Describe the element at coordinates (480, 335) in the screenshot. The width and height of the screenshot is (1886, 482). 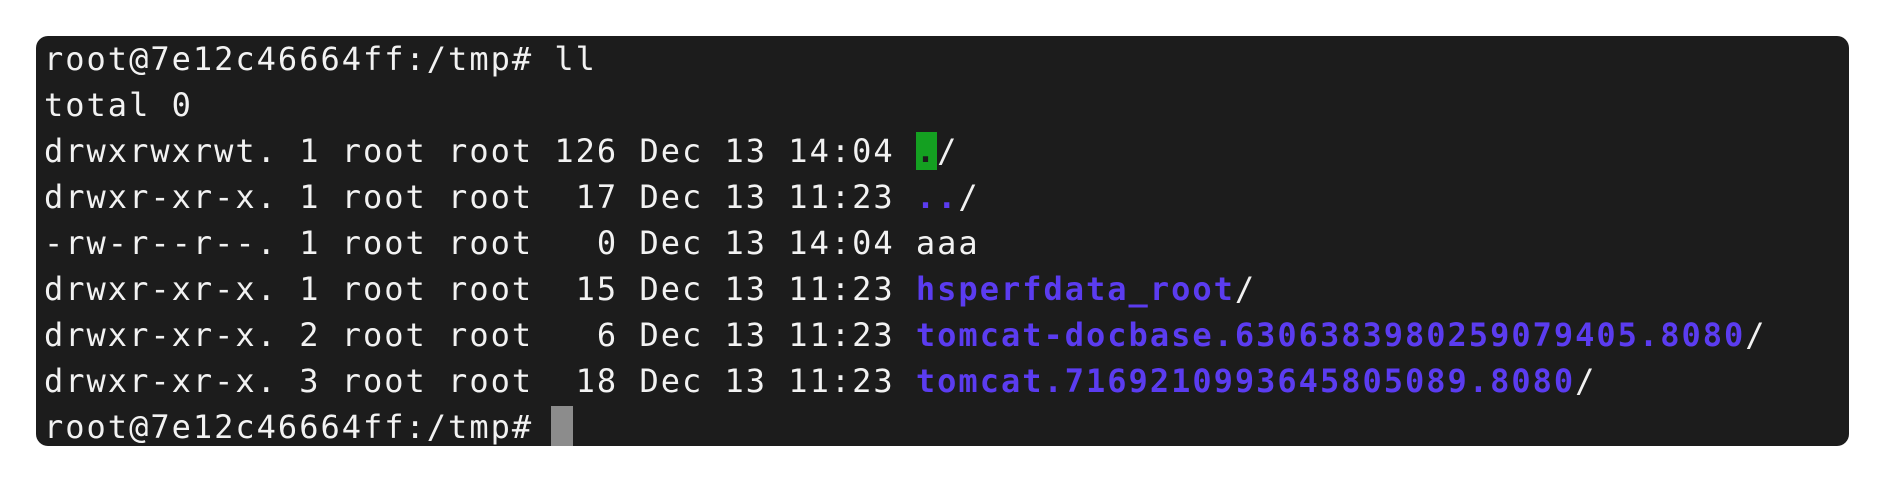
I see `entry-meta: drwxr-xr-x. 2 root root 6 Dec 13 11:23` at that location.